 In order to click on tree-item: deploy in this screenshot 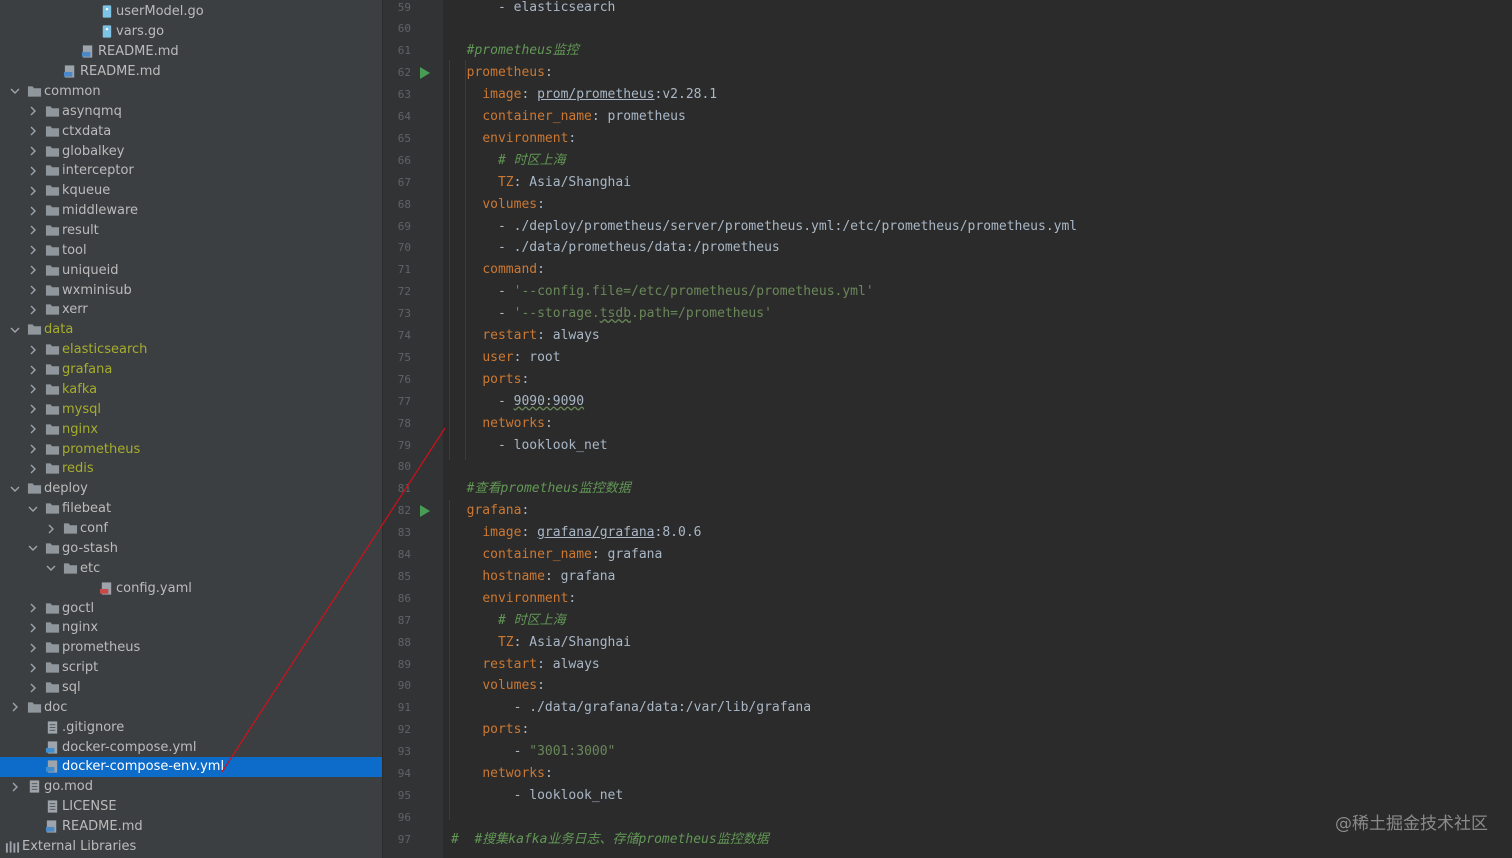, I will do `click(191, 489)`.